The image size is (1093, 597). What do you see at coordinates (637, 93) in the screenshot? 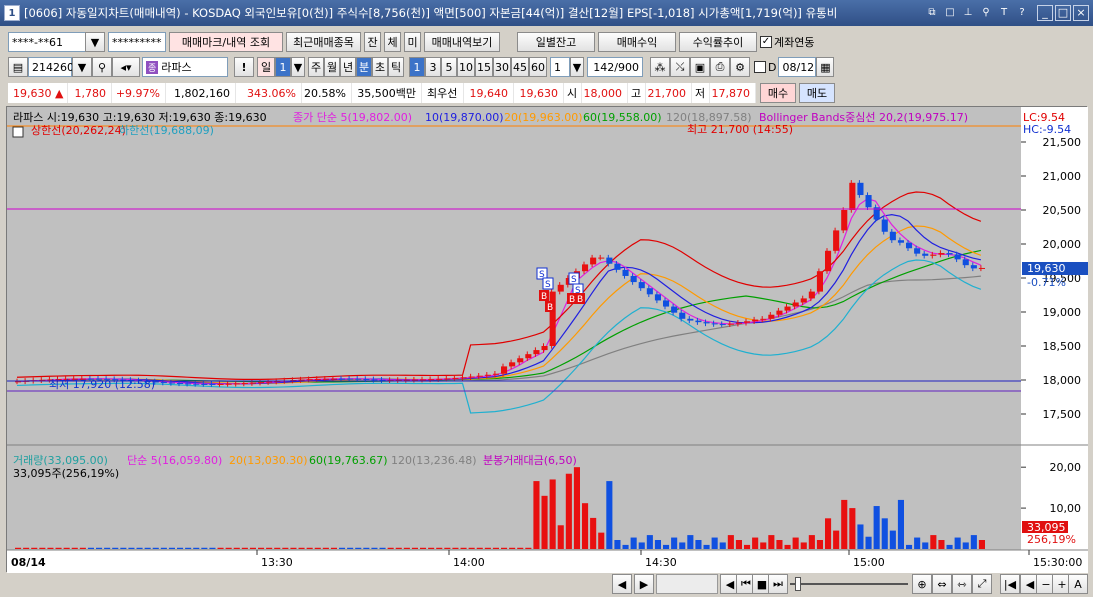
I see `high-label: 고` at bounding box center [637, 93].